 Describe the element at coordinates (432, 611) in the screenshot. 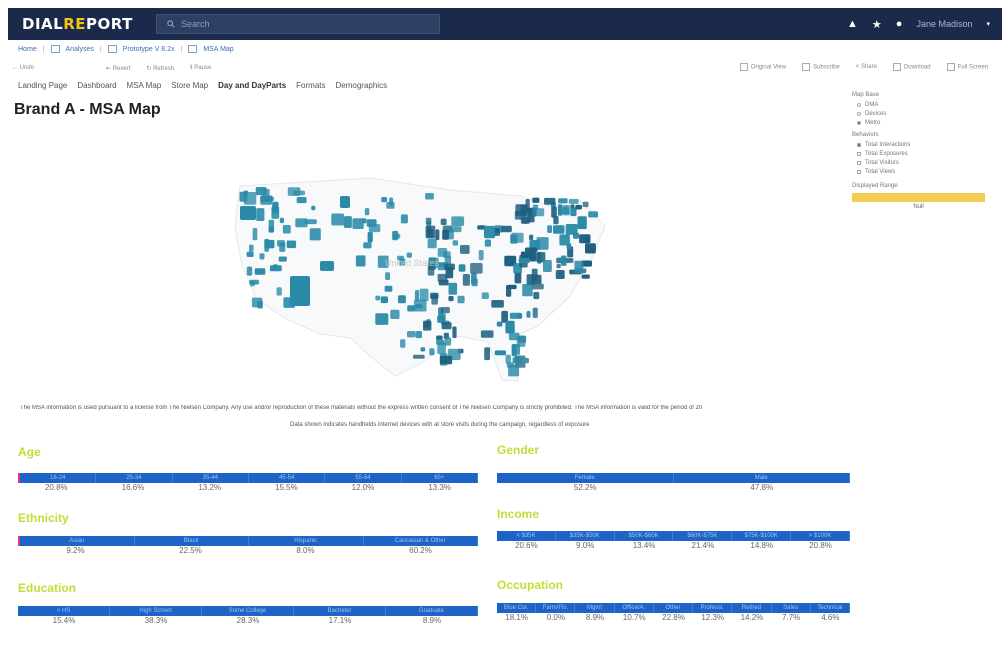

I see `education-column-header: Graduate` at that location.